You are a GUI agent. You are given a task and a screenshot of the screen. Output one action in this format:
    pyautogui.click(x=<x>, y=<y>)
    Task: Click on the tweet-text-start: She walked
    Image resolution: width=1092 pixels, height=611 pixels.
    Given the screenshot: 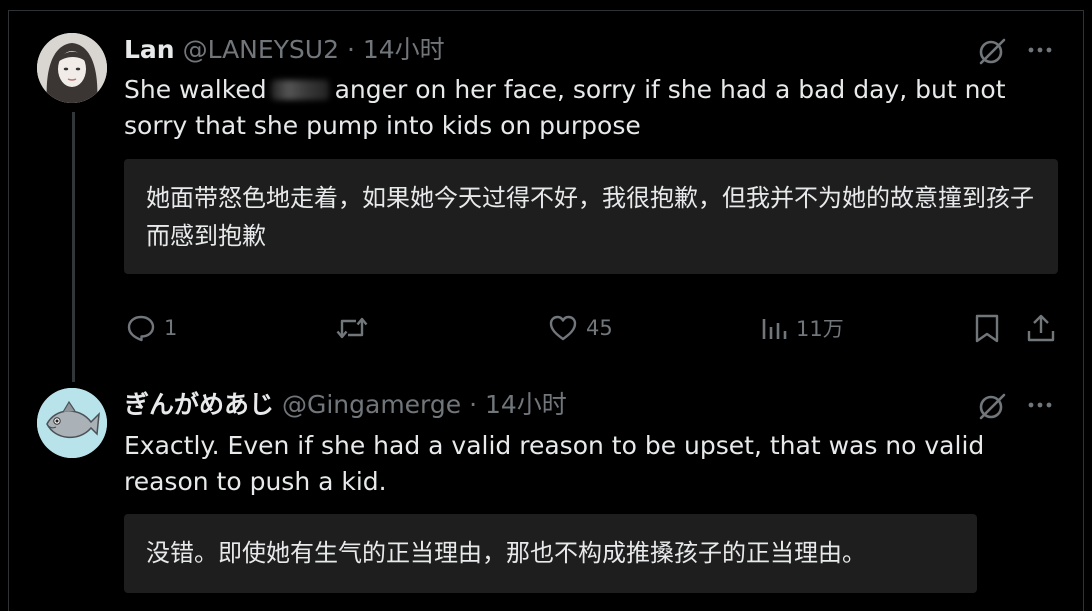 What is the action you would take?
    pyautogui.click(x=195, y=89)
    